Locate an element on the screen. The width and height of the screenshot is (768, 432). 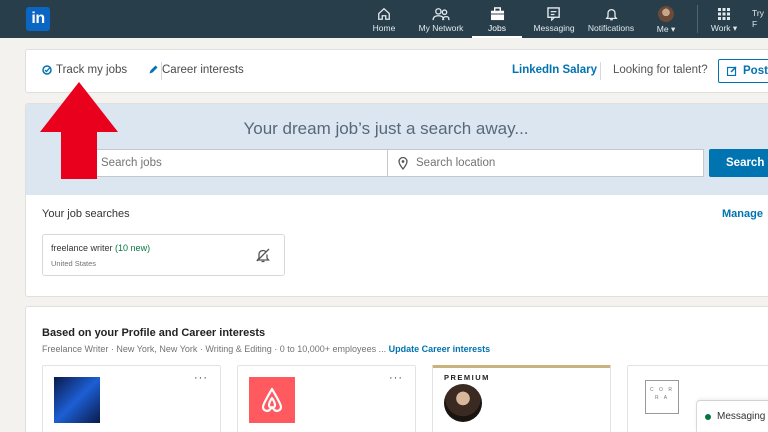
update-career-interests-link: Update Career interests is located at coordinates (440, 349).